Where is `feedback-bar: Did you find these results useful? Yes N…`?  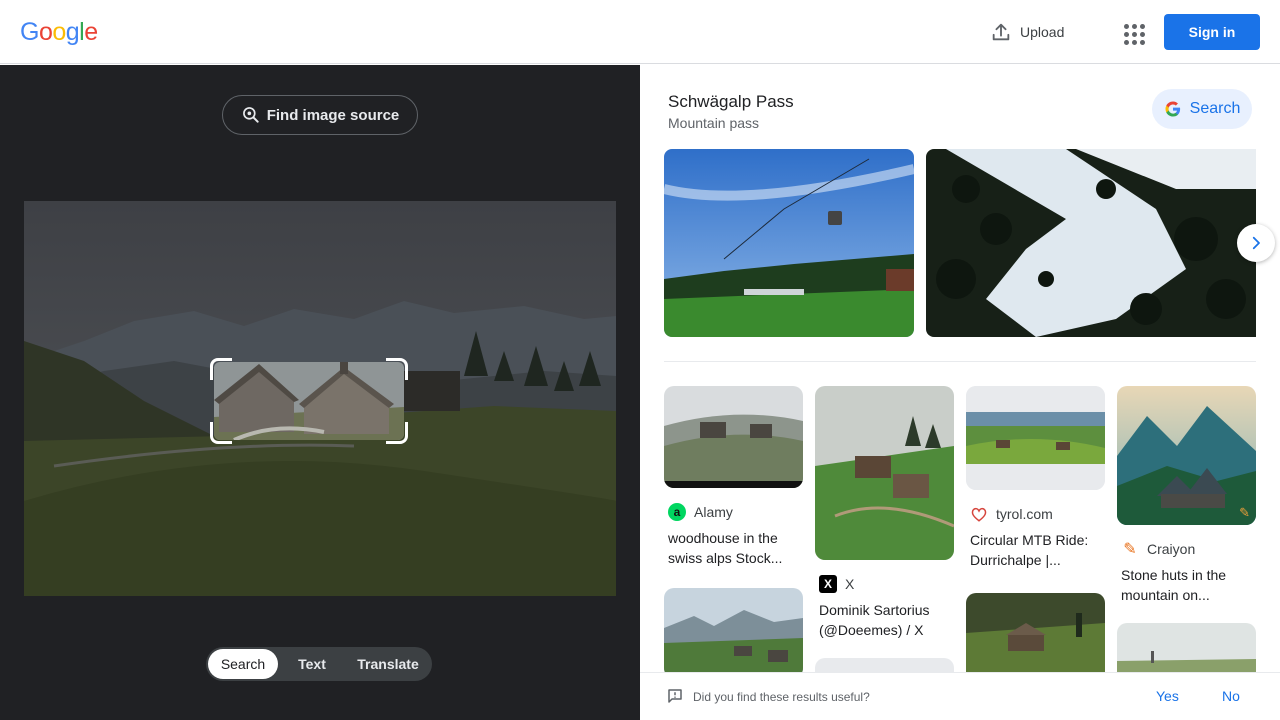
feedback-bar: Did you find these results useful? Yes N… is located at coordinates (960, 696).